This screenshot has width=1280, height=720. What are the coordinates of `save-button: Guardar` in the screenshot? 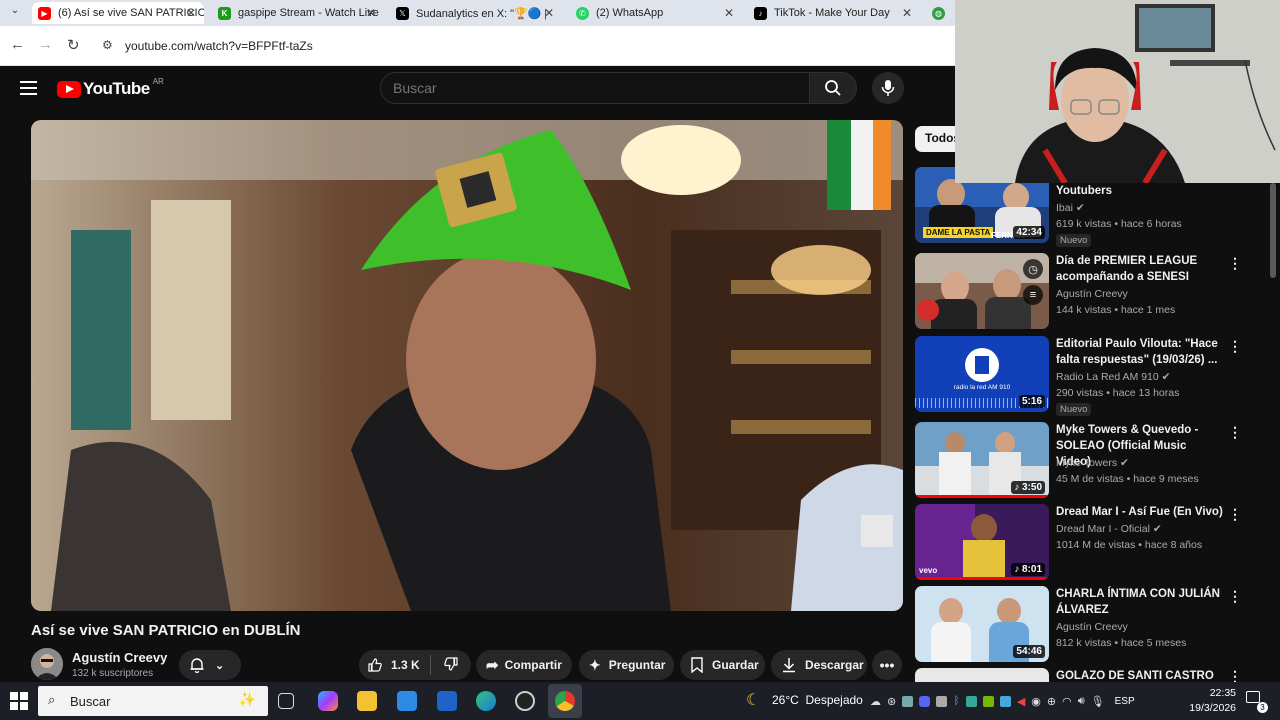 It's located at (722, 665).